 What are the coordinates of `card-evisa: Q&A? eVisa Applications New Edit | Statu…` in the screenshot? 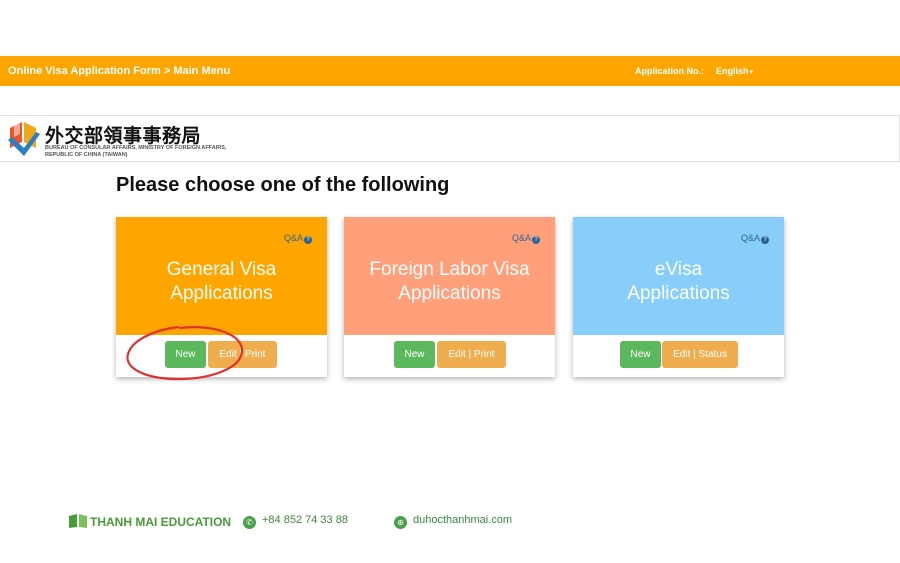 It's located at (678, 297).